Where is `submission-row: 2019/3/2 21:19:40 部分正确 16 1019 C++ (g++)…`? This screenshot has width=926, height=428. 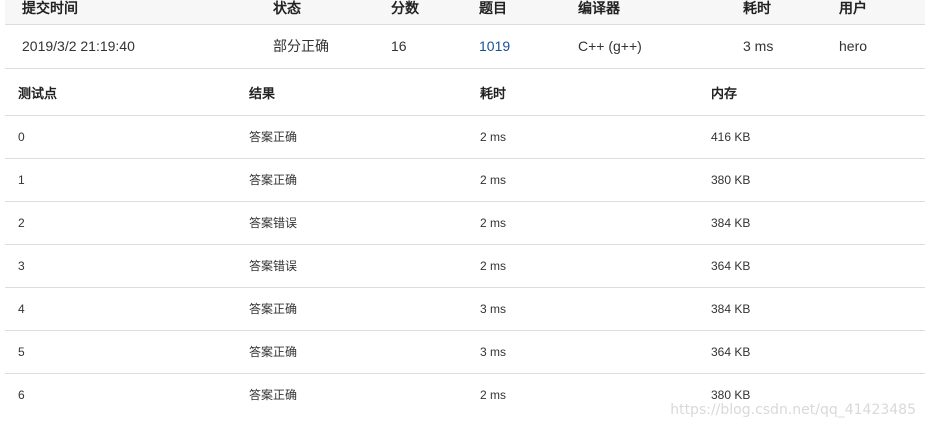
submission-row: 2019/3/2 21:19:40 部分正确 16 1019 C++ (g++)… is located at coordinates (465, 46).